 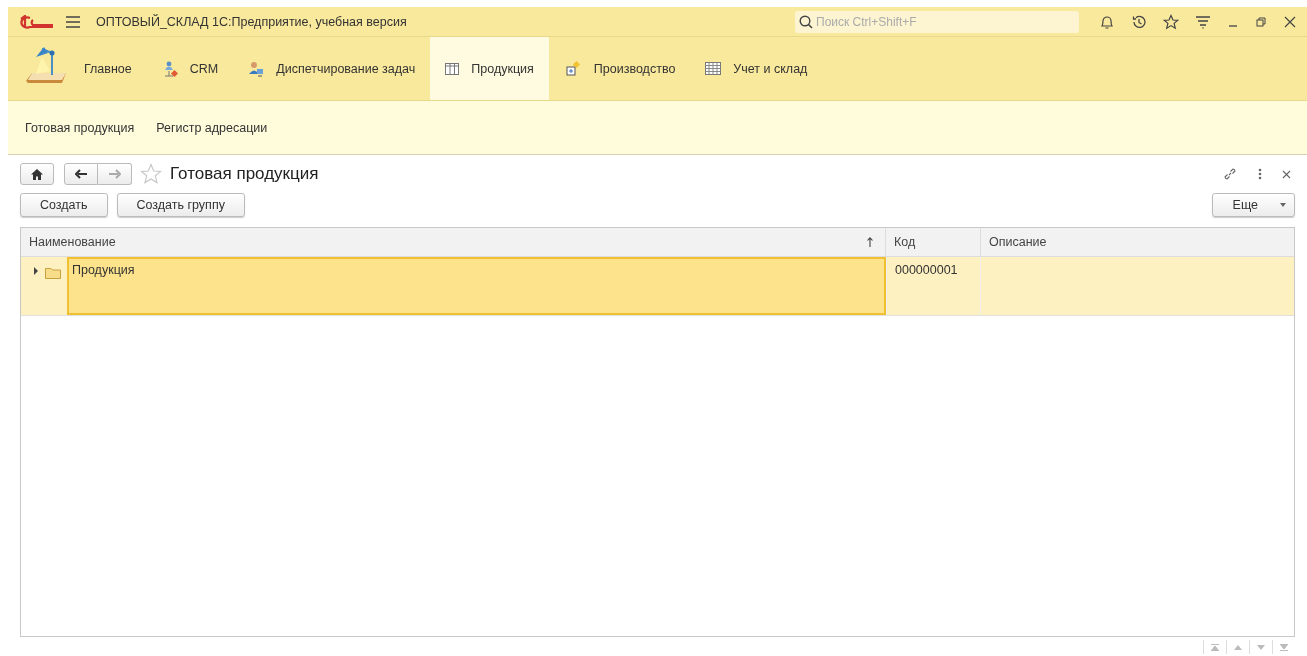 I want to click on section-tab: Производство, so click(x=619, y=68).